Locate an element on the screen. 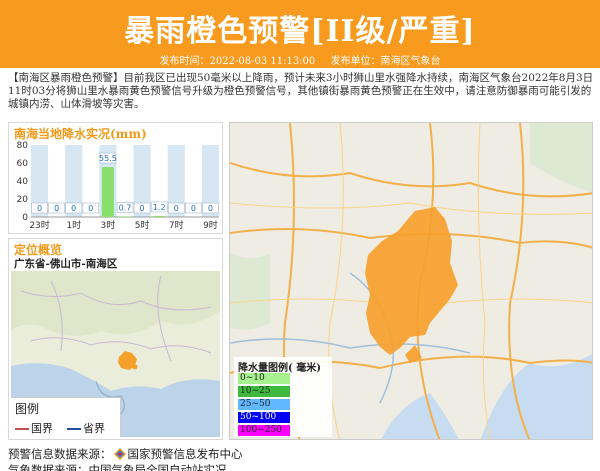 The image size is (600, 471). warning-title: 暴雨橙色预警[II级/严重] is located at coordinates (300, 31).